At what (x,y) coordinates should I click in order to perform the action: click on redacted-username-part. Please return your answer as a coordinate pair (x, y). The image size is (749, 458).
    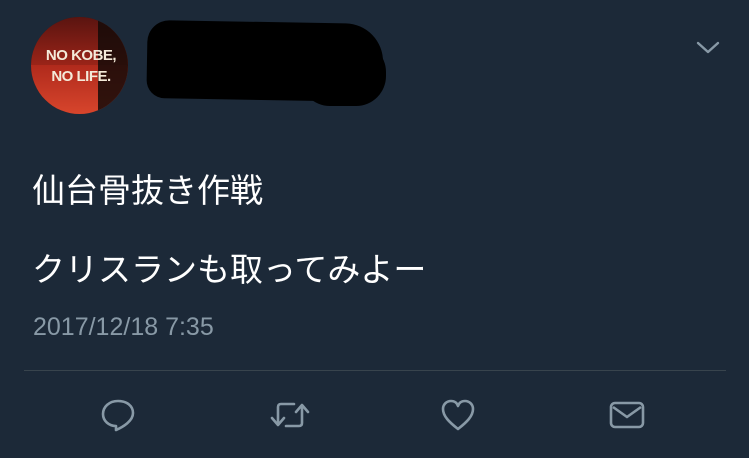
    Looking at the image, I should click on (343, 74).